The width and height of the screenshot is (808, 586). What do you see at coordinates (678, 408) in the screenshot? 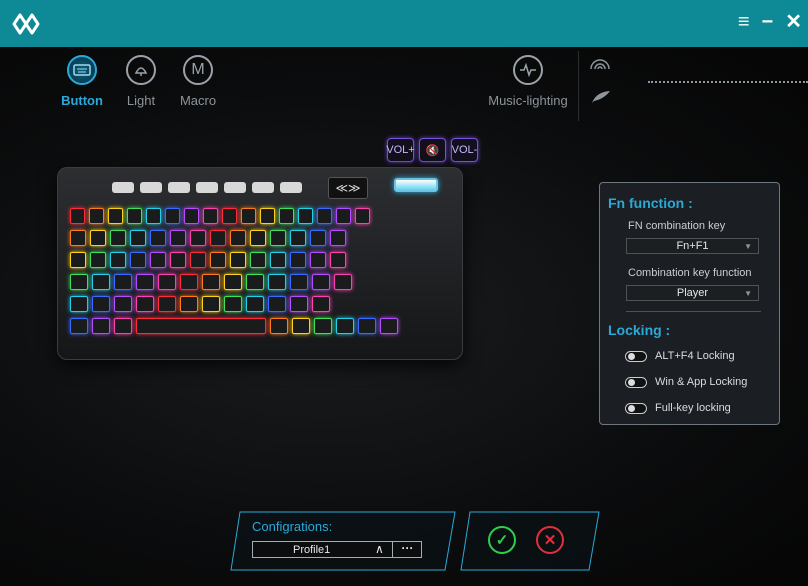
I see `lock-row-full-key: Full-key locking` at bounding box center [678, 408].